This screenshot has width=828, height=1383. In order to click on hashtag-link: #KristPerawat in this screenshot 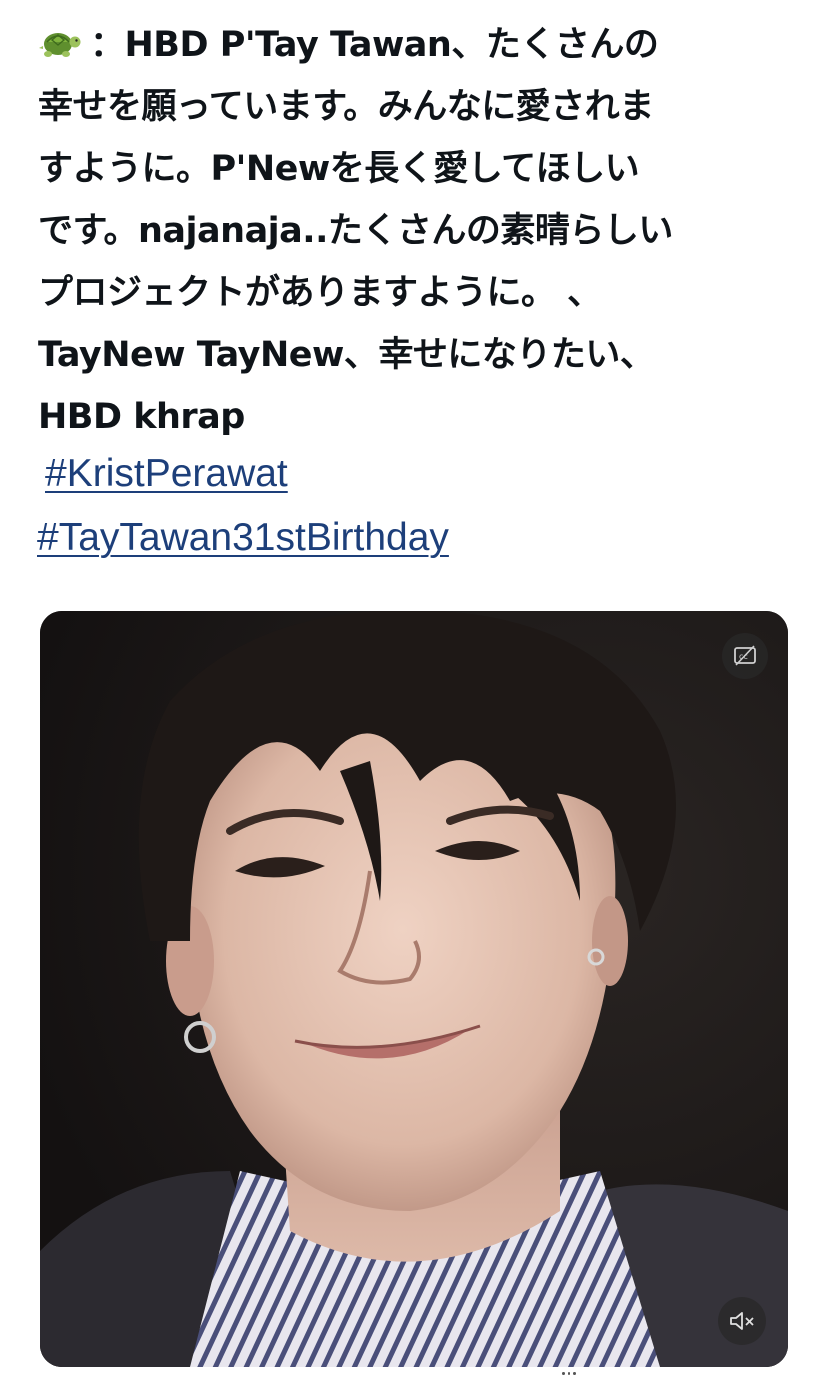, I will do `click(166, 474)`.